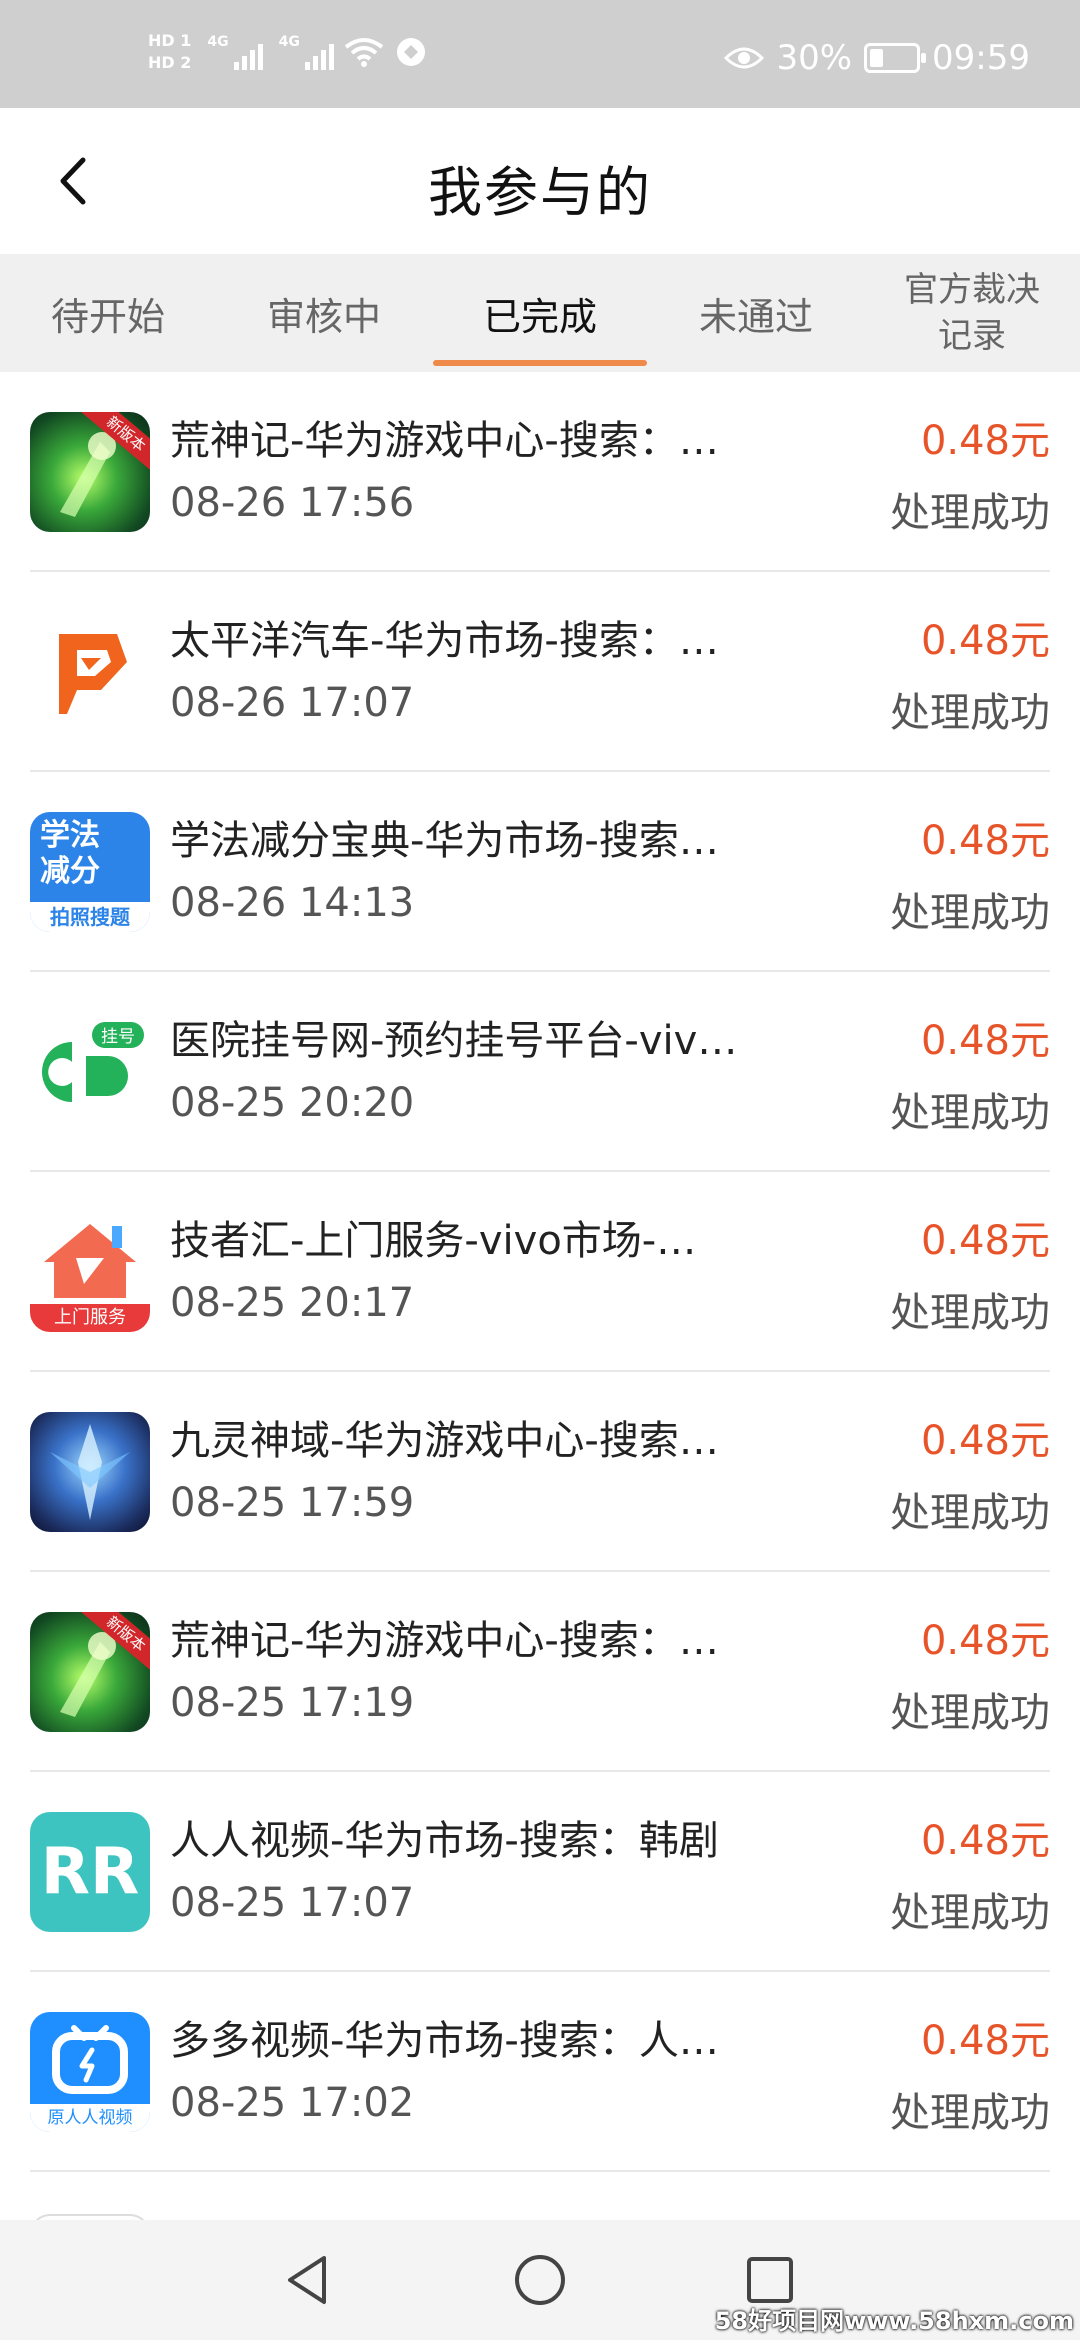 The width and height of the screenshot is (1080, 2340). Describe the element at coordinates (289, 42) in the screenshot. I see `signal2-label: 4G` at that location.